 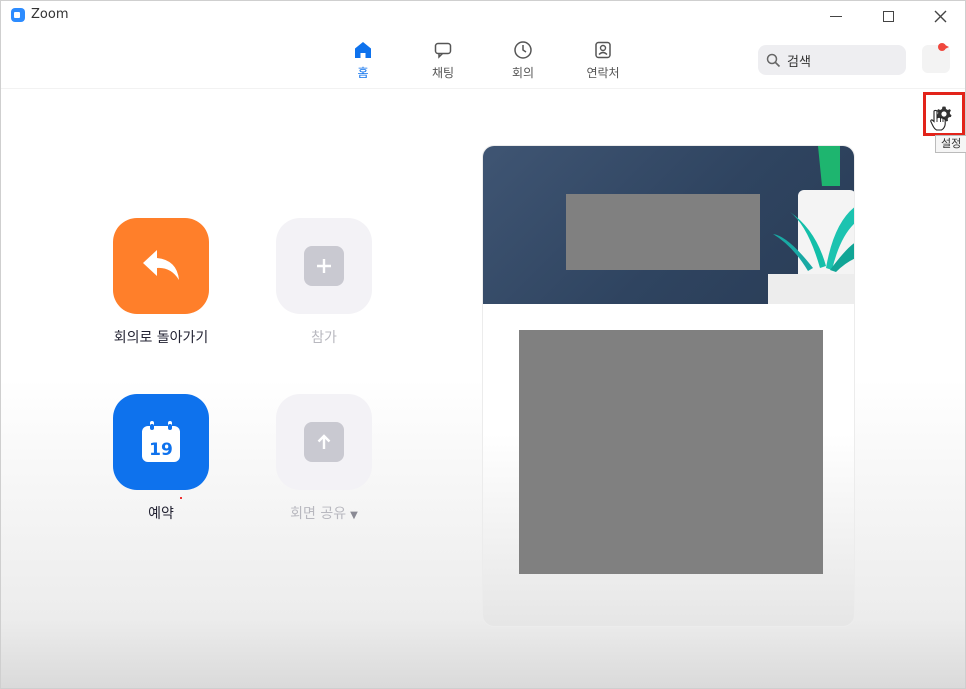 I want to click on calendar-date: 19, so click(x=161, y=450).